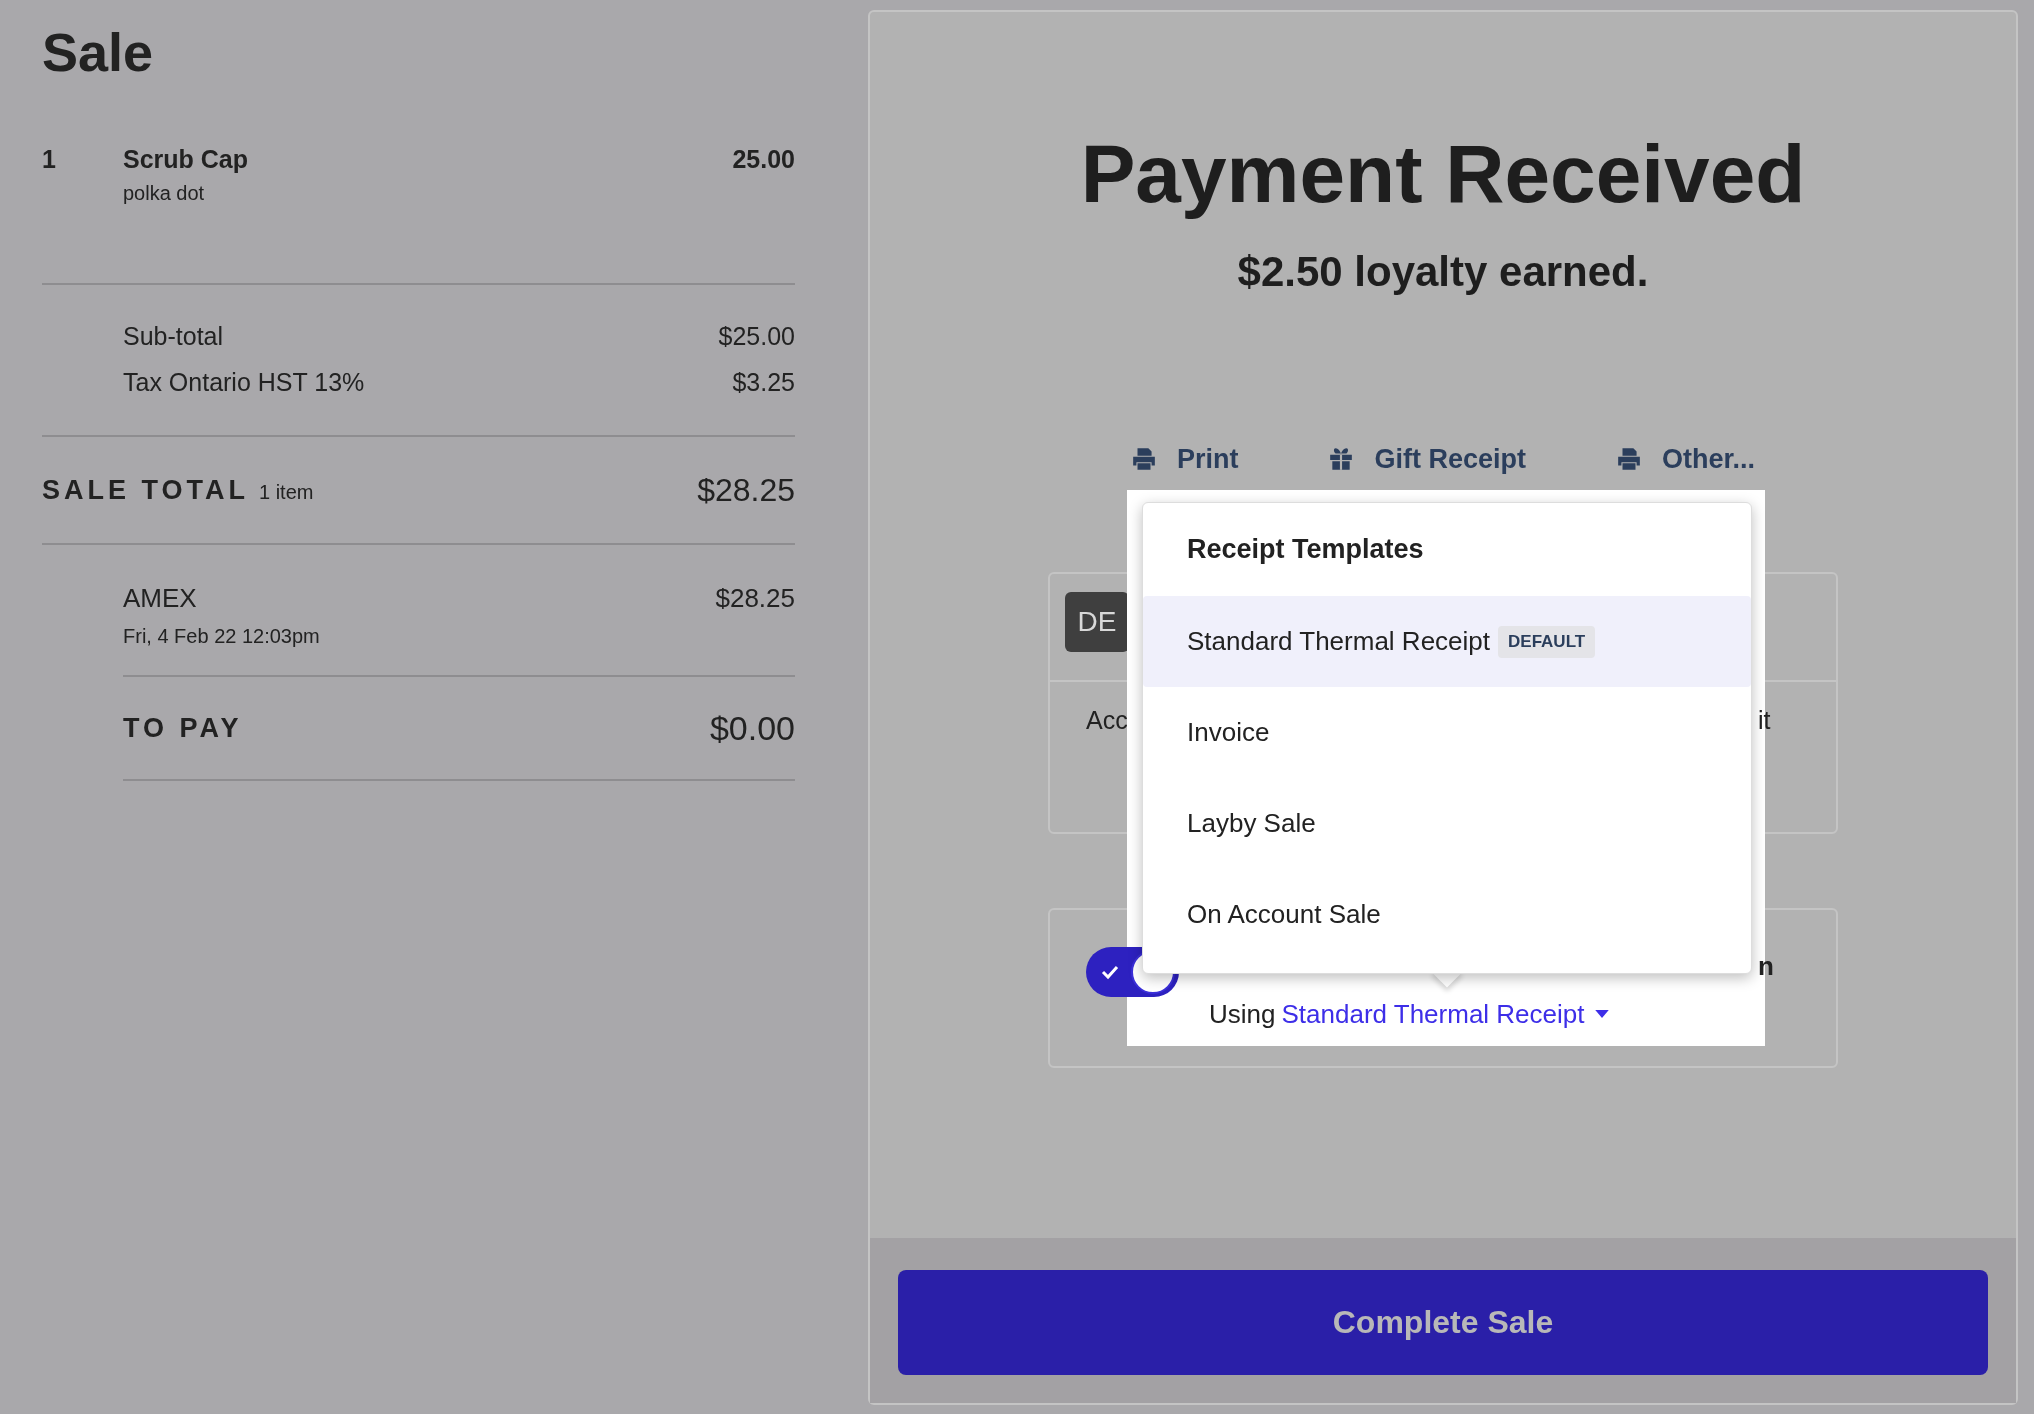 This screenshot has height=1414, width=2034. I want to click on default-badge: DEFAULT, so click(1547, 641).